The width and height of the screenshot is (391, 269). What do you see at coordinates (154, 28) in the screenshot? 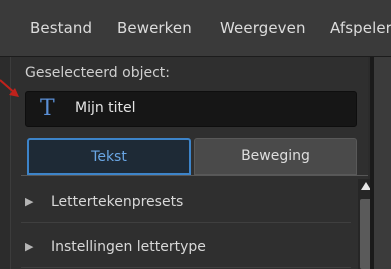
I see `menu-bewerken: Bewerken` at bounding box center [154, 28].